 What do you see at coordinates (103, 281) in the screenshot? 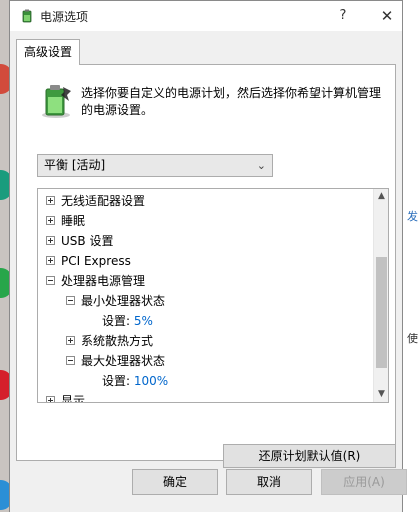
I see `tree-item-label: 处理器电源管理` at bounding box center [103, 281].